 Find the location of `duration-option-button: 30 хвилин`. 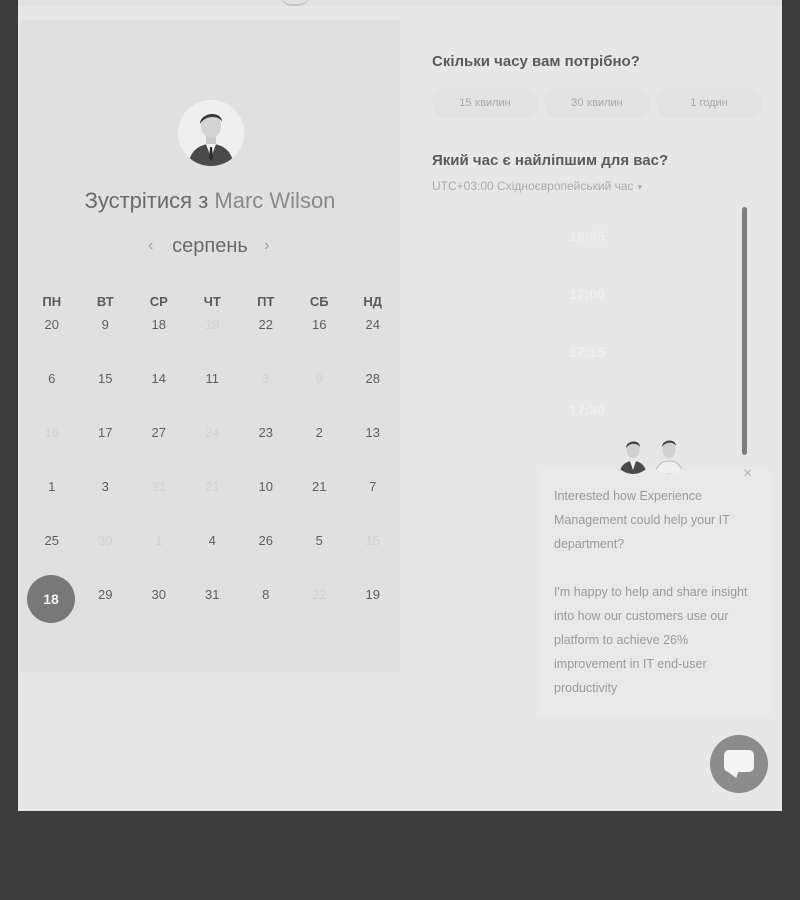

duration-option-button: 30 хвилин is located at coordinates (597, 103).